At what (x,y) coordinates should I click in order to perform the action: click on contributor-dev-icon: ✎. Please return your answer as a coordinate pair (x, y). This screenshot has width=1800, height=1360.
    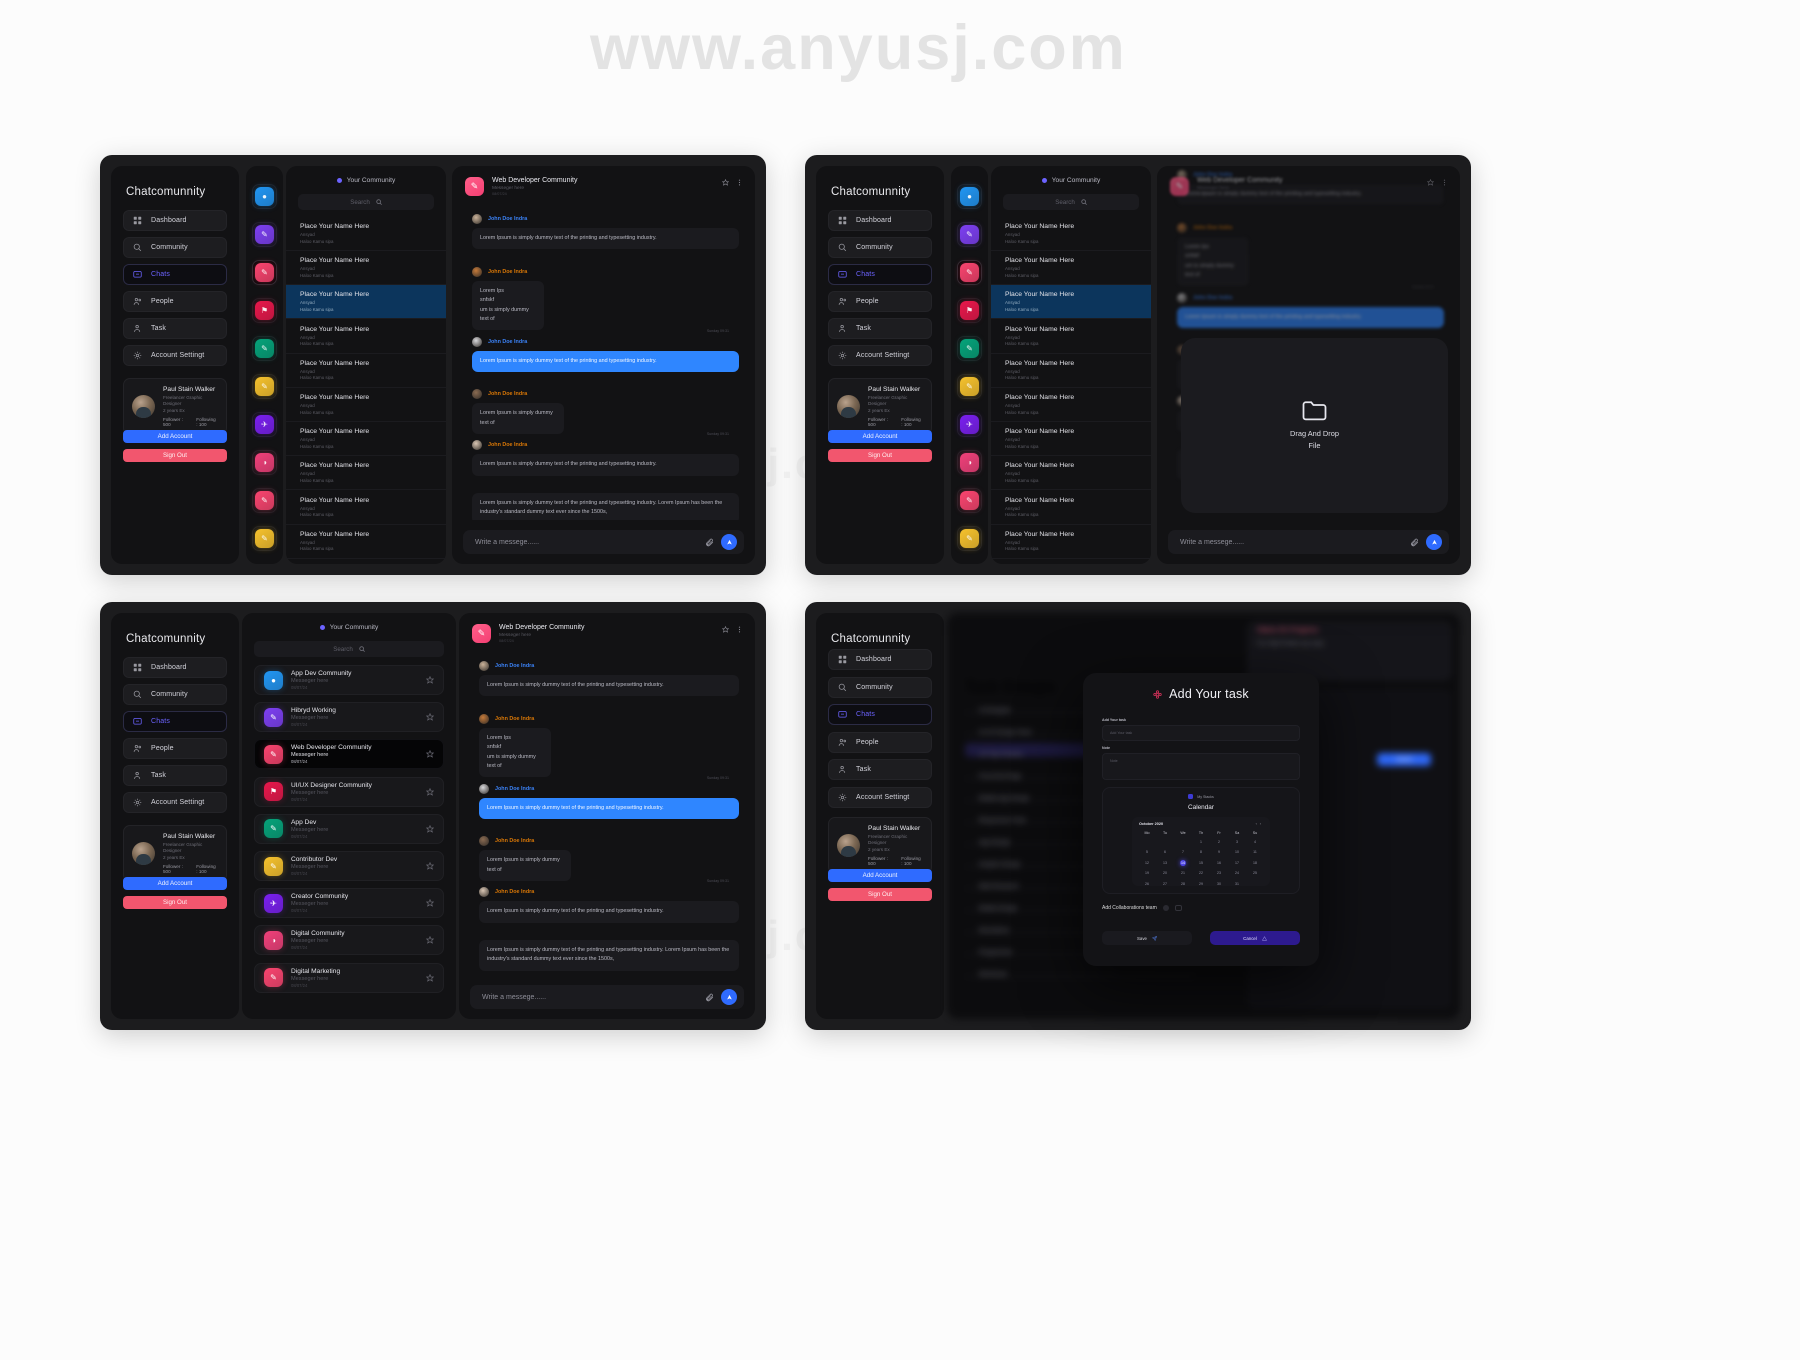
    Looking at the image, I should click on (264, 386).